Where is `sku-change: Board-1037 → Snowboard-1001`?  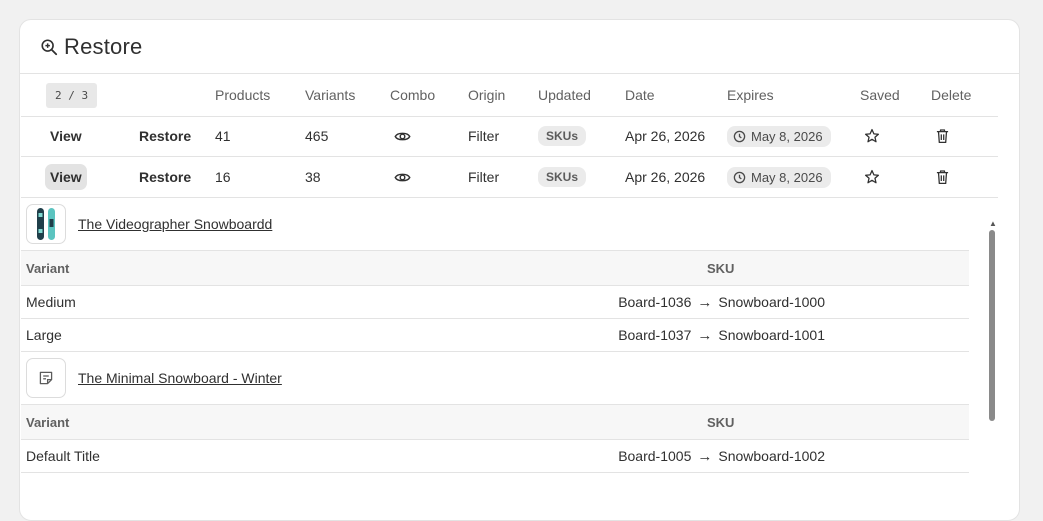 sku-change: Board-1037 → Snowboard-1001 is located at coordinates (721, 335).